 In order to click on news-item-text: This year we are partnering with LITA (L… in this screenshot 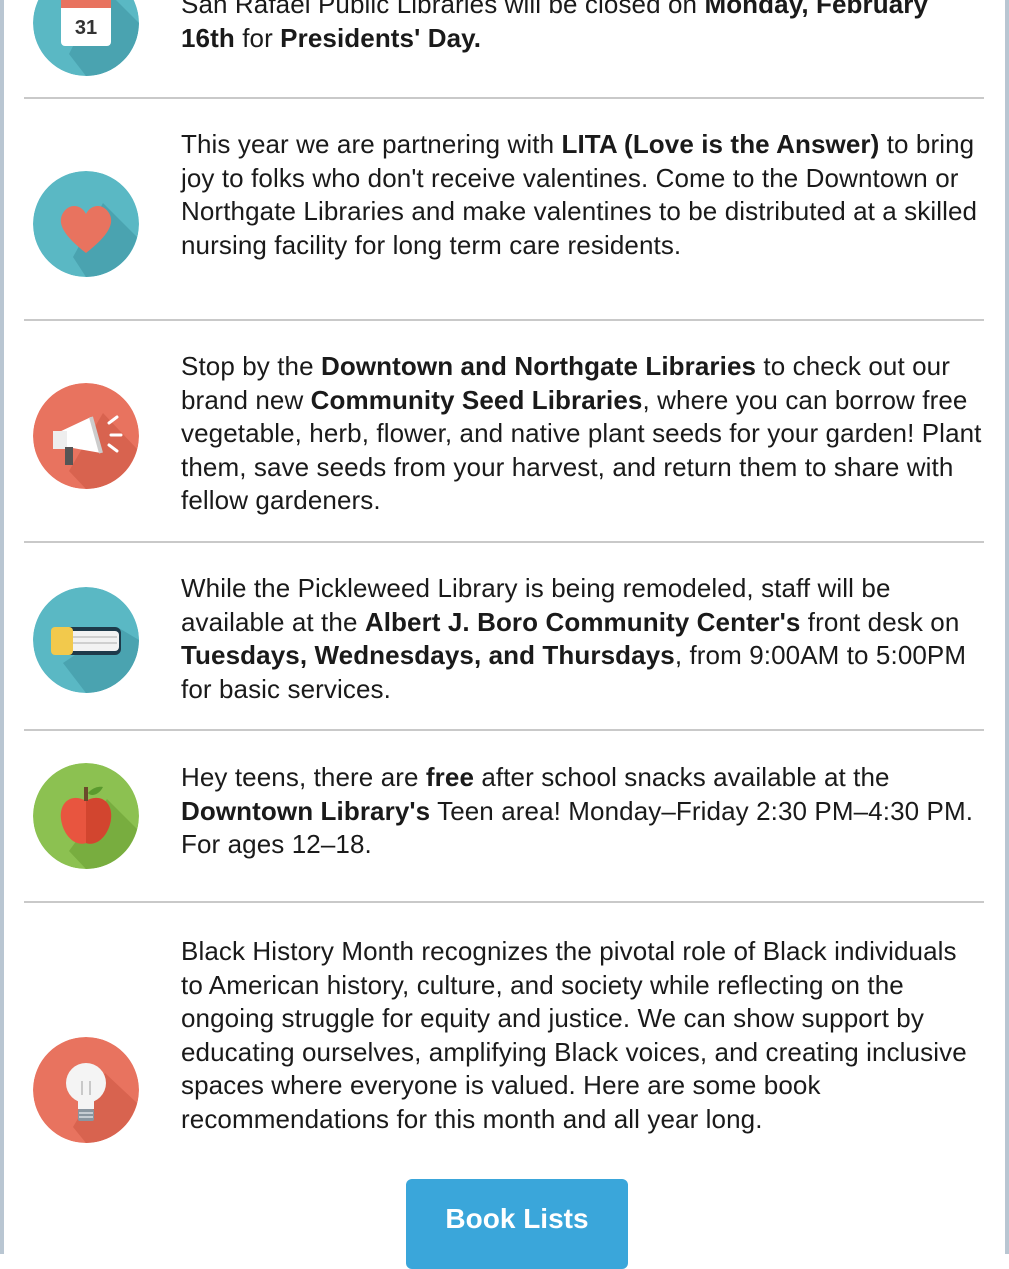, I will do `click(582, 195)`.